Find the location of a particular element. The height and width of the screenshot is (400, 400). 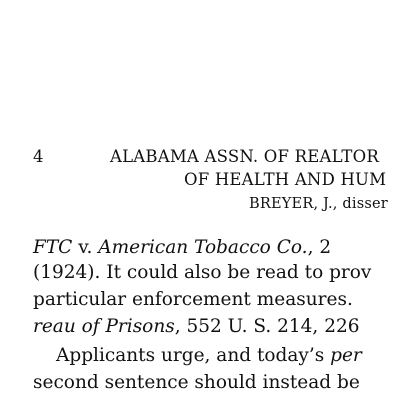

line-tail: , 2 is located at coordinates (319, 247).